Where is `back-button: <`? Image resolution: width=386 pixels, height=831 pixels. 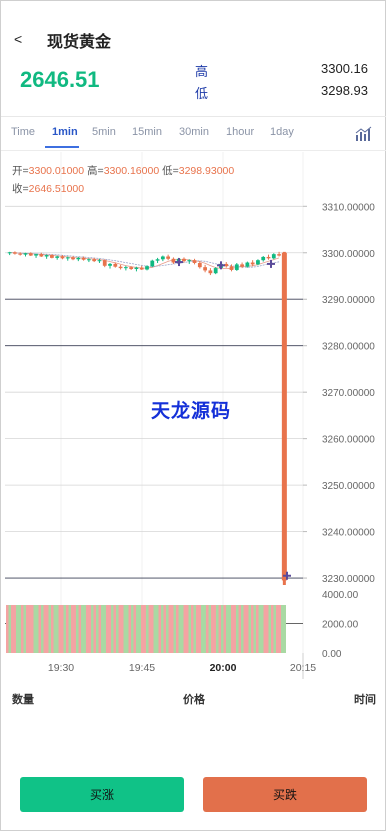 back-button: < is located at coordinates (18, 39).